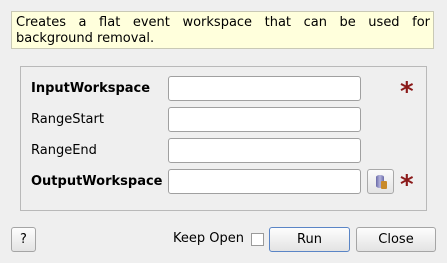 This screenshot has width=447, height=263. What do you see at coordinates (208, 238) in the screenshot?
I see `keep-open-label: Keep Open` at bounding box center [208, 238].